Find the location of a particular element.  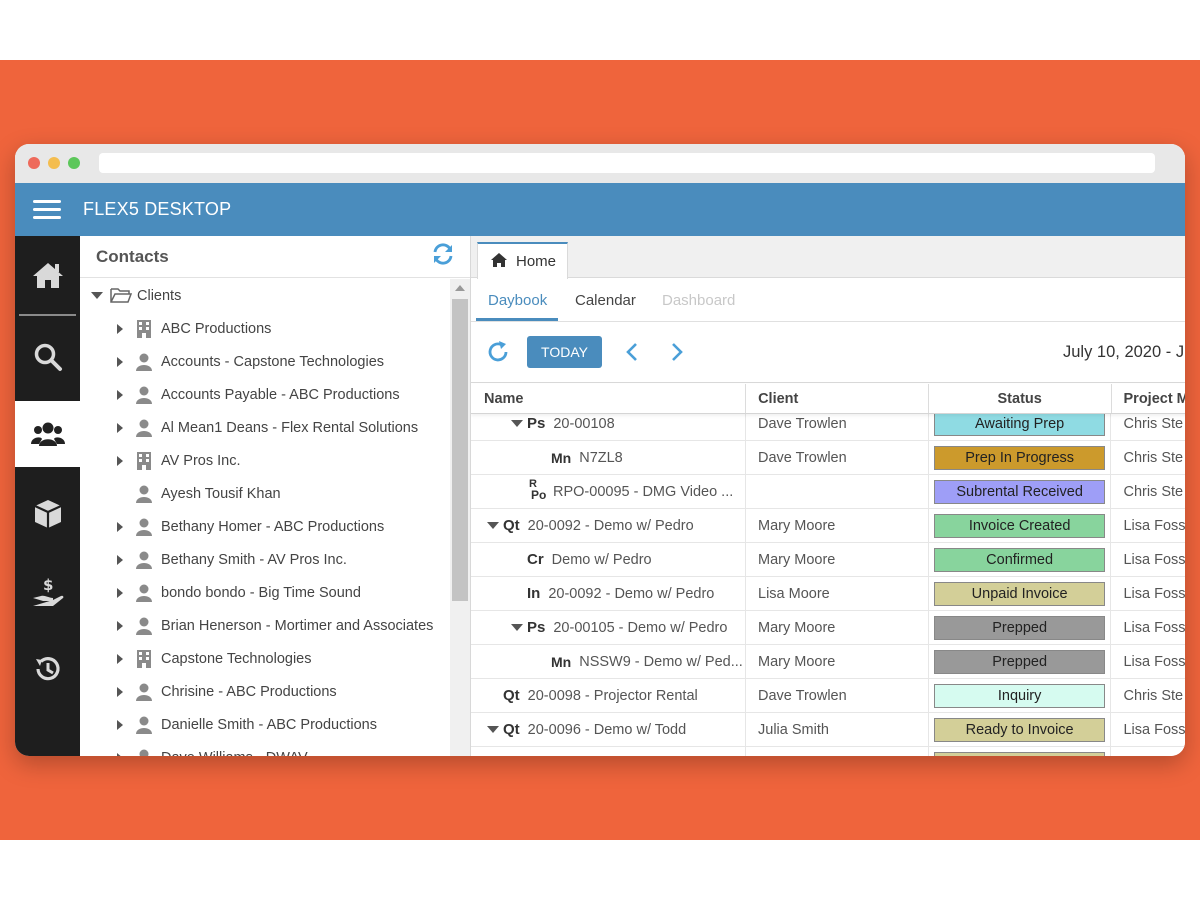

close-window-dot is located at coordinates (34, 163).